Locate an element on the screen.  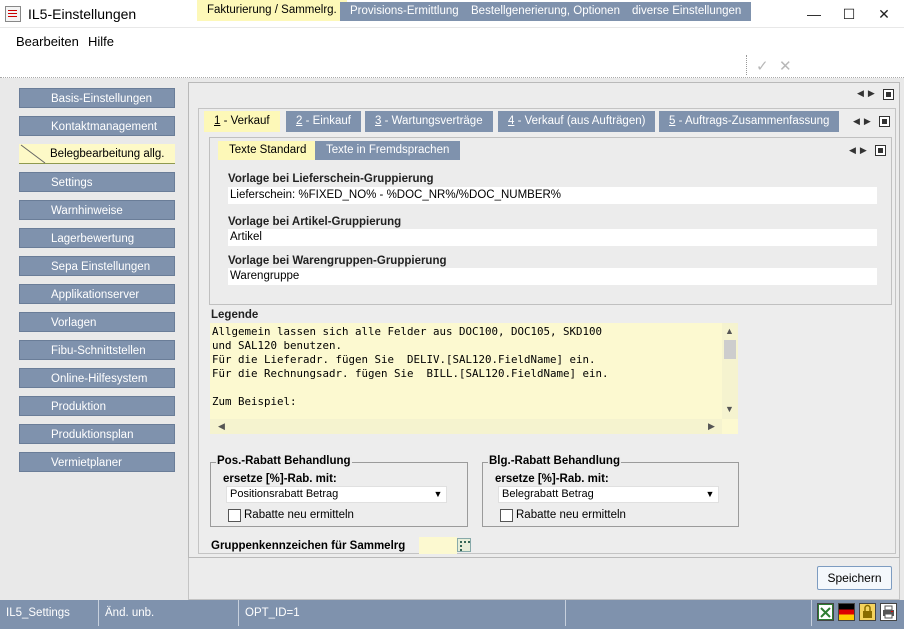
sidebar-item-sepa: Sepa Einstellungen is located at coordinates (97, 266).